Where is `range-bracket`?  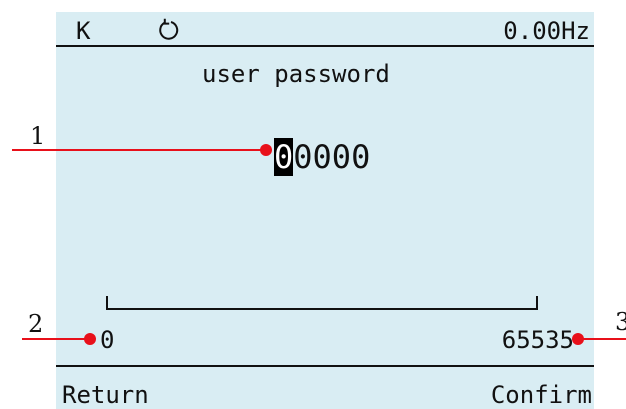
range-bracket is located at coordinates (322, 303).